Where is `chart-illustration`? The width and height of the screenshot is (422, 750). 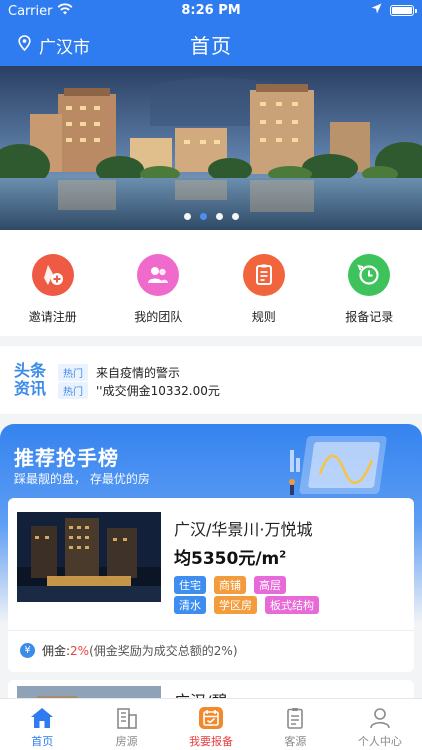
chart-illustration is located at coordinates (337, 467).